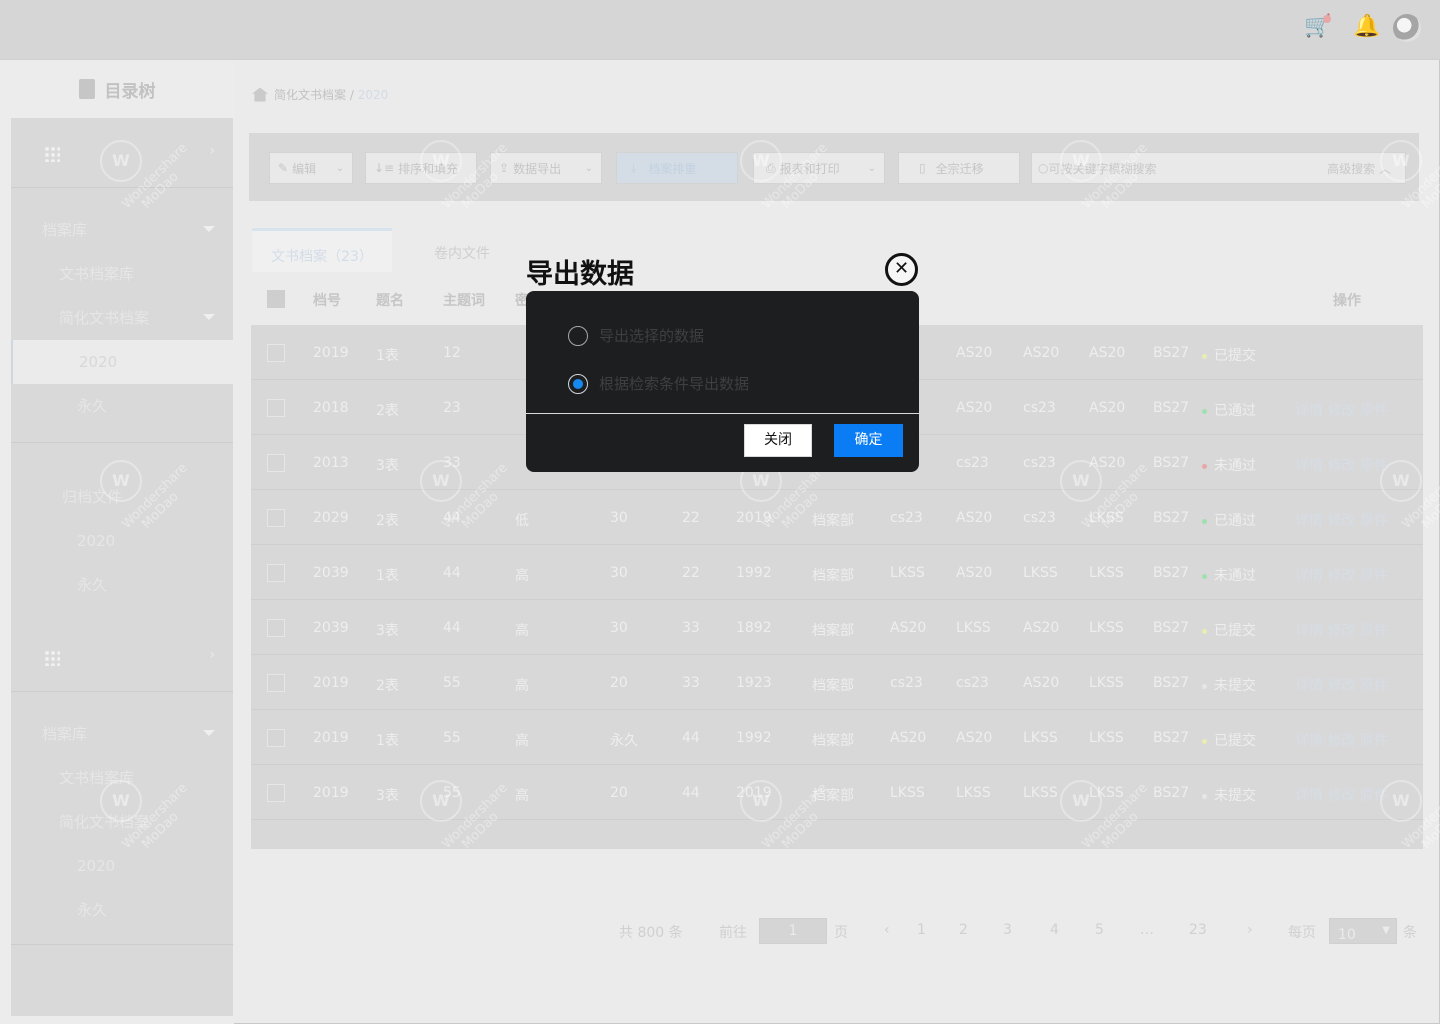  What do you see at coordinates (959, 168) in the screenshot?
I see `migrate-button: ▯ 全宗迁移` at bounding box center [959, 168].